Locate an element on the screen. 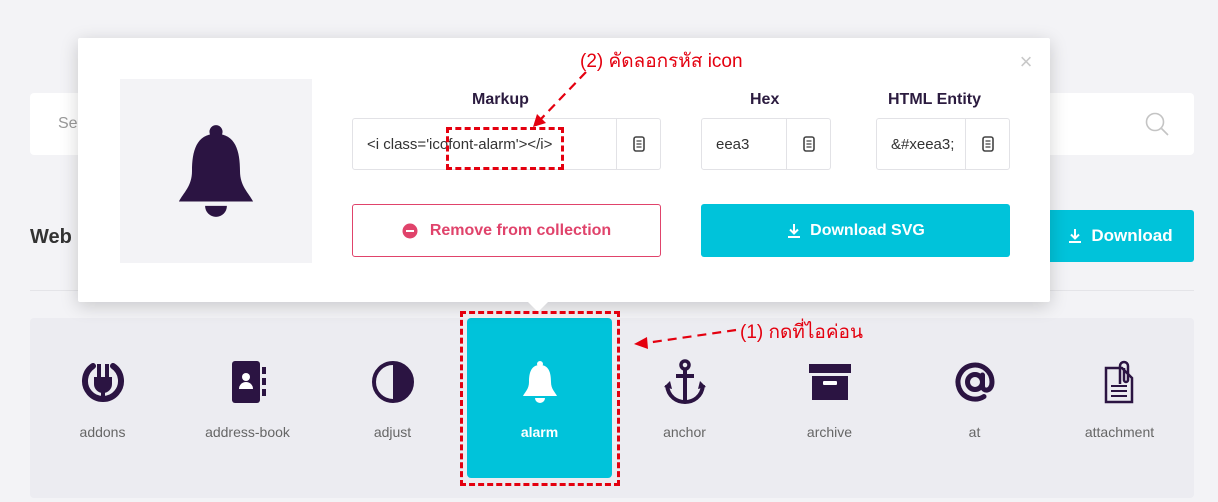 The width and height of the screenshot is (1218, 502). copy-markup-button is located at coordinates (638, 144).